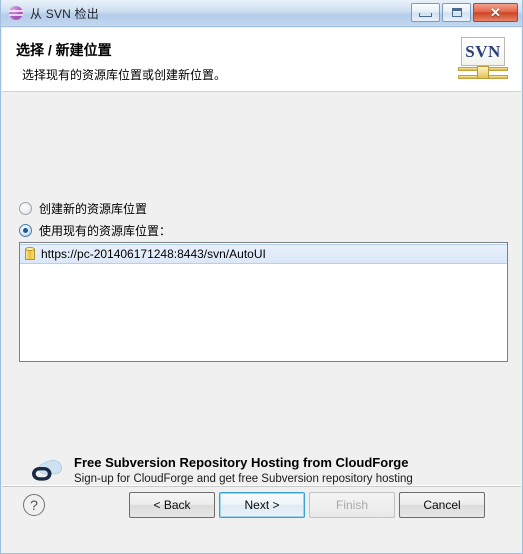  I want to click on svn-repository-sphere-icon, so click(16, 13).